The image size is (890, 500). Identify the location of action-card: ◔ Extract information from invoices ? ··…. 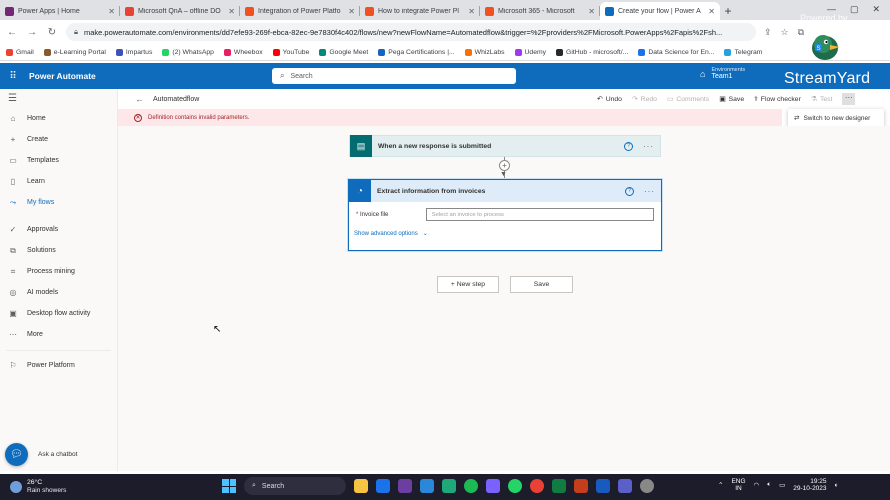
(505, 215).